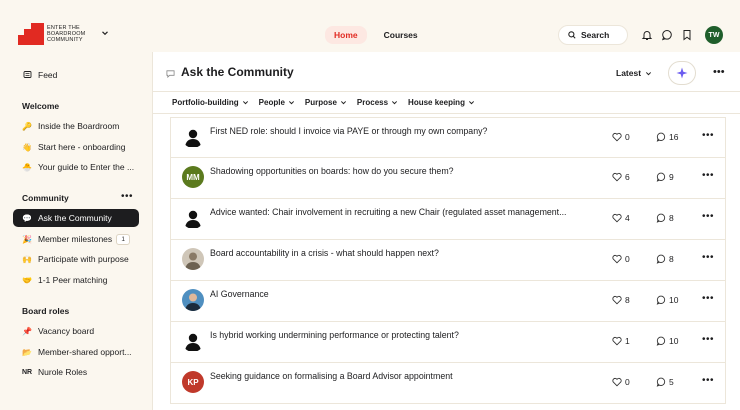  What do you see at coordinates (193, 177) in the screenshot?
I see `author-avatar: MM` at bounding box center [193, 177].